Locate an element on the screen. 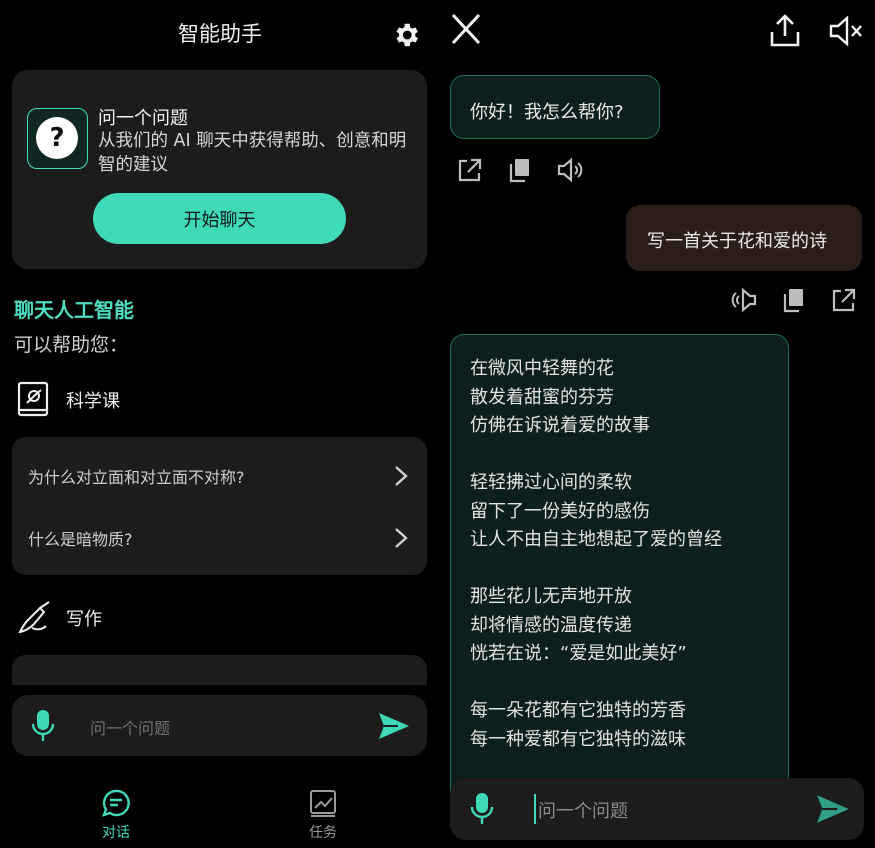 This screenshot has height=848, width=875. tab-tasks: 任务 is located at coordinates (323, 815).